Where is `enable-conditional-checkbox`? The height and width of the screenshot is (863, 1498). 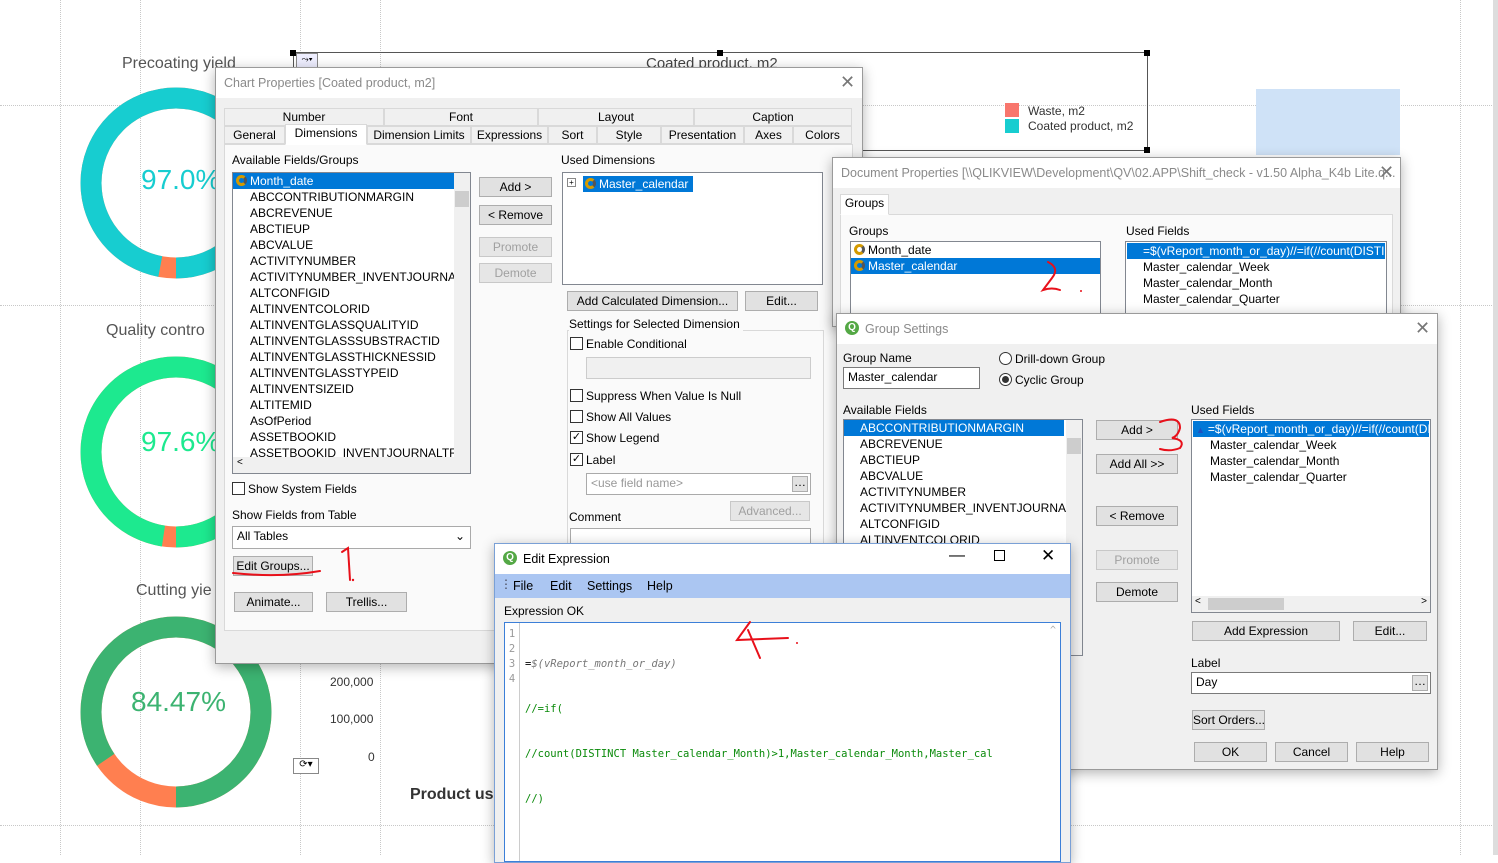 enable-conditional-checkbox is located at coordinates (576, 343).